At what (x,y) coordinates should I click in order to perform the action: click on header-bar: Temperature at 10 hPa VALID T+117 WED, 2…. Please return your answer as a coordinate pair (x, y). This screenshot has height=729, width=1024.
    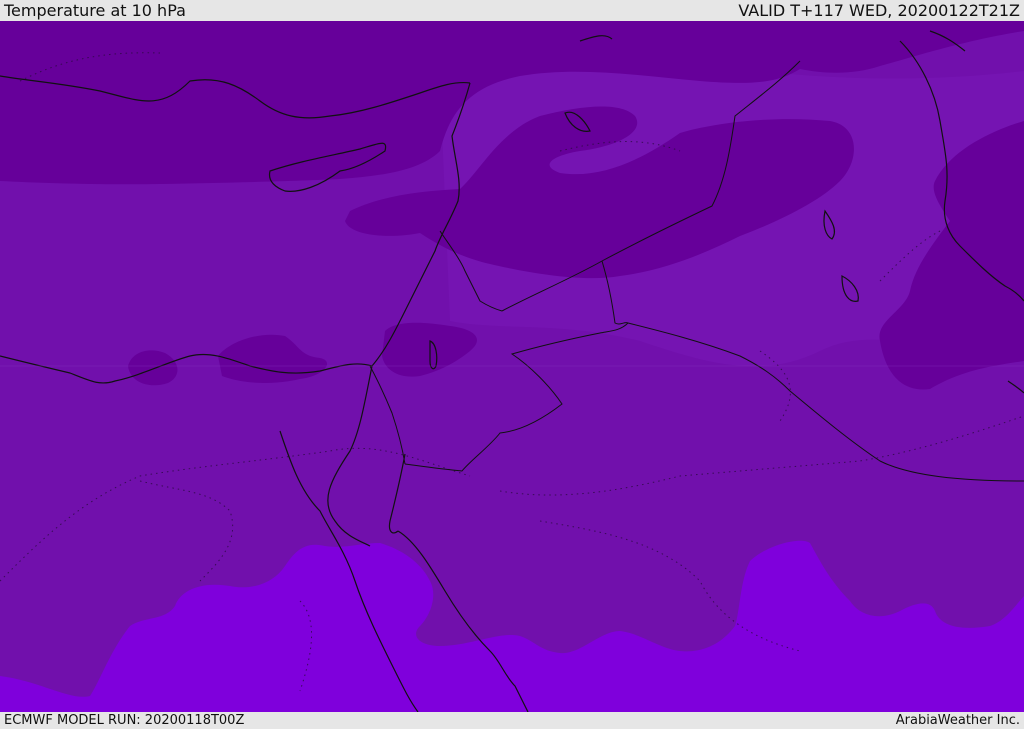
    Looking at the image, I should click on (512, 10).